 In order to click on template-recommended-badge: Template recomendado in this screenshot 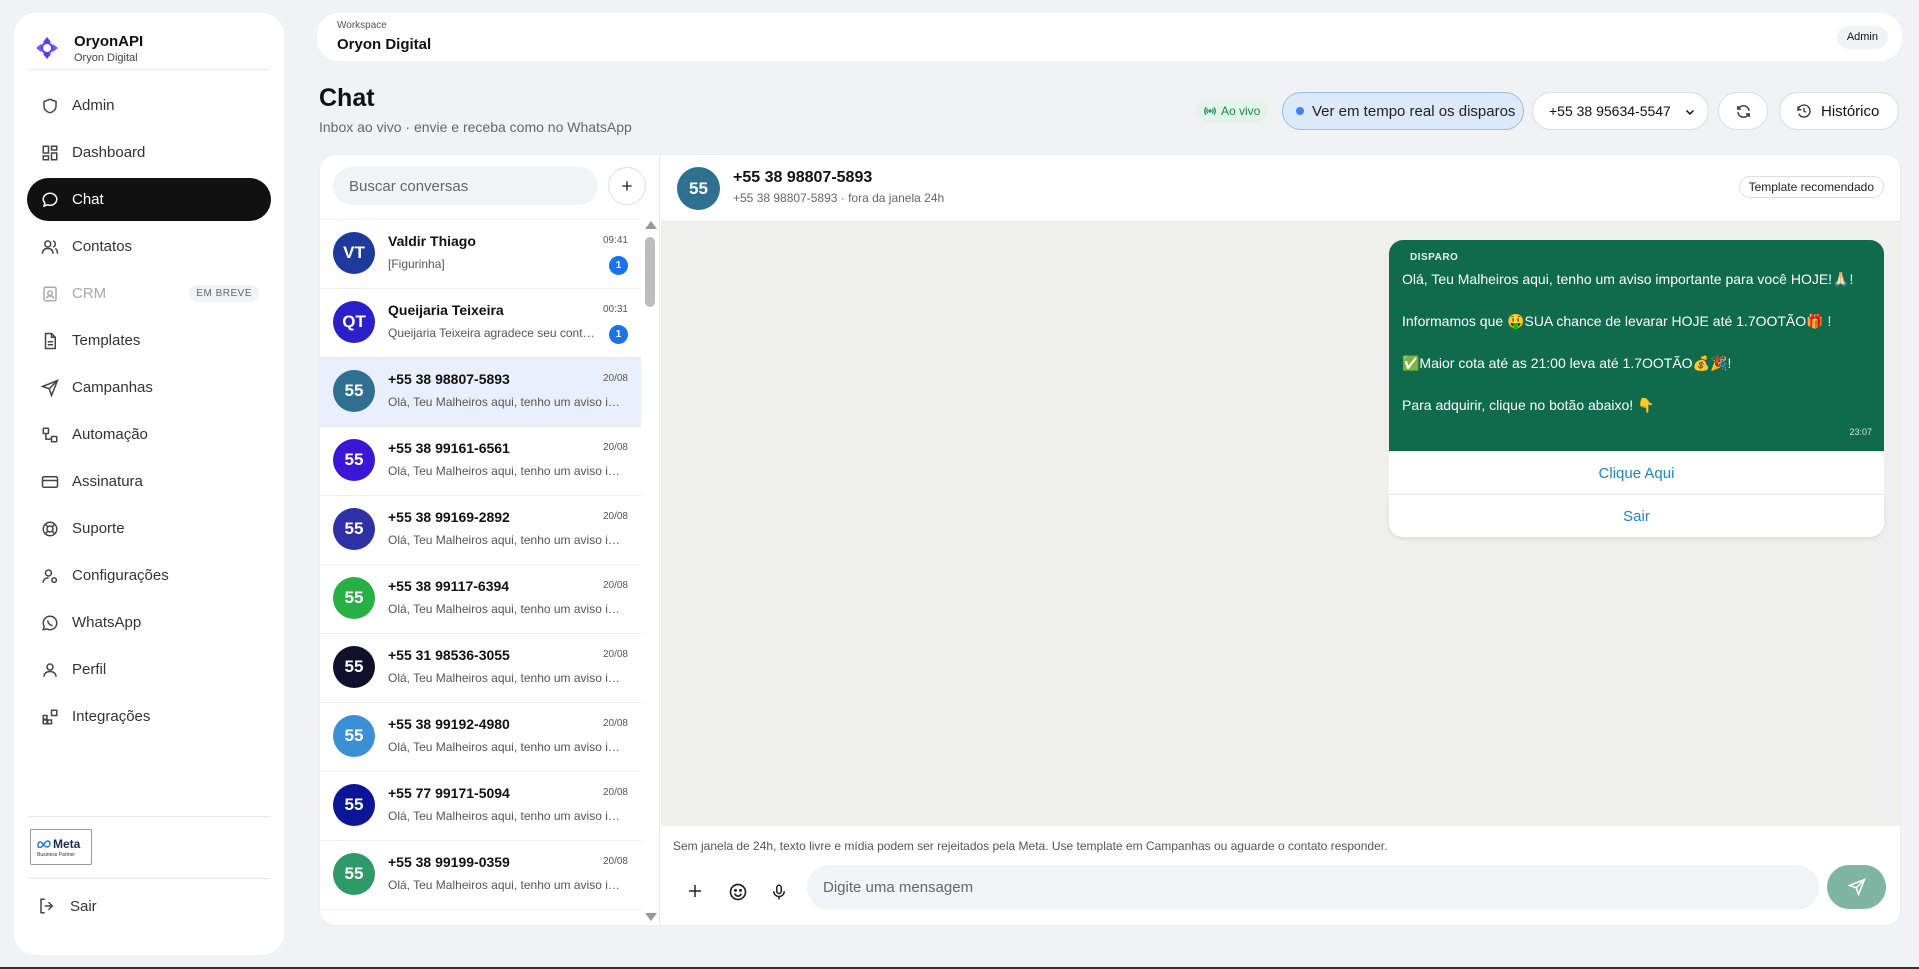, I will do `click(1811, 187)`.